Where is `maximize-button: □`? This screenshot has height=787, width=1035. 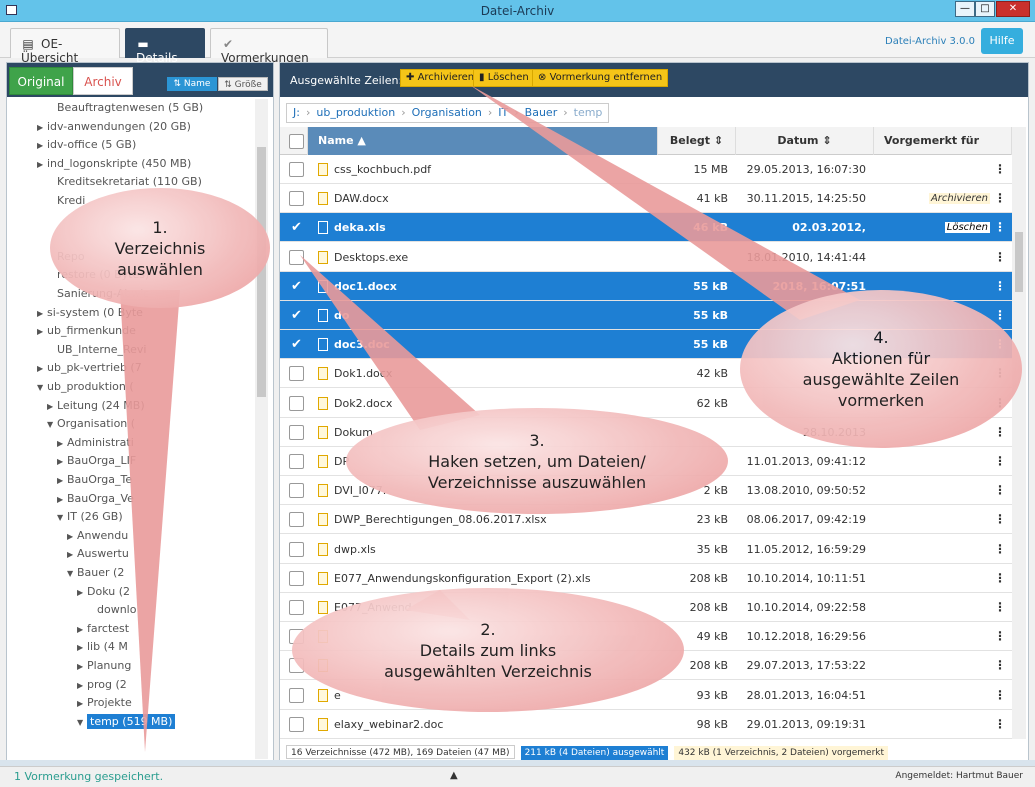 maximize-button: □ is located at coordinates (985, 9).